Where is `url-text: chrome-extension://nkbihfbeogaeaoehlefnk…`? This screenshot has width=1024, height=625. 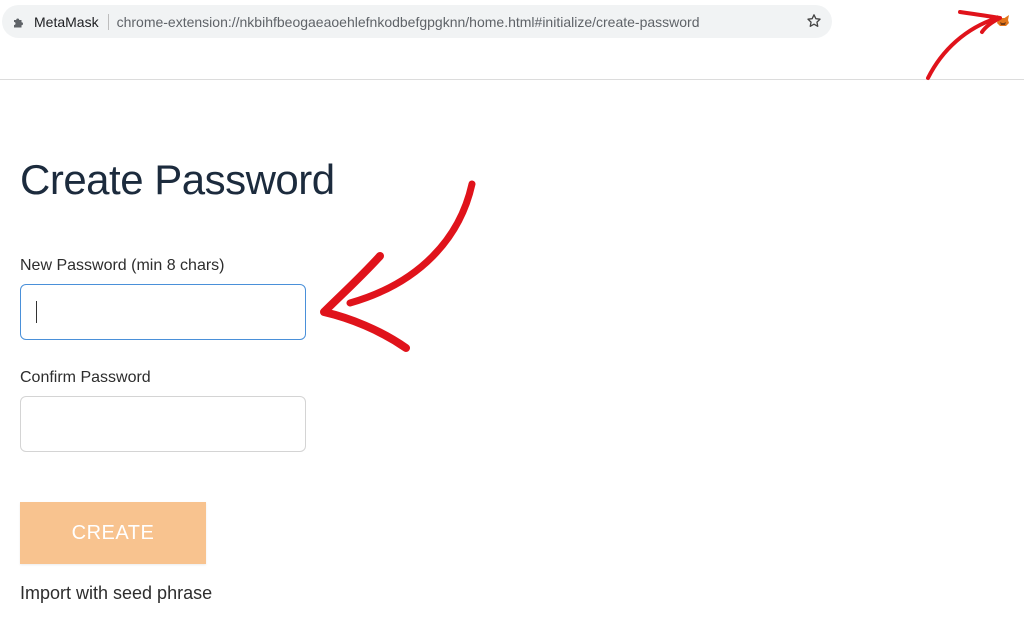
url-text: chrome-extension://nkbihfbeogaeaoehlefnk… is located at coordinates (408, 22).